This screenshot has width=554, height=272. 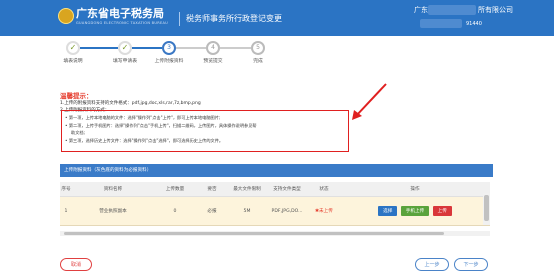 I want to click on col-name: 资料名称, so click(x=113, y=189).